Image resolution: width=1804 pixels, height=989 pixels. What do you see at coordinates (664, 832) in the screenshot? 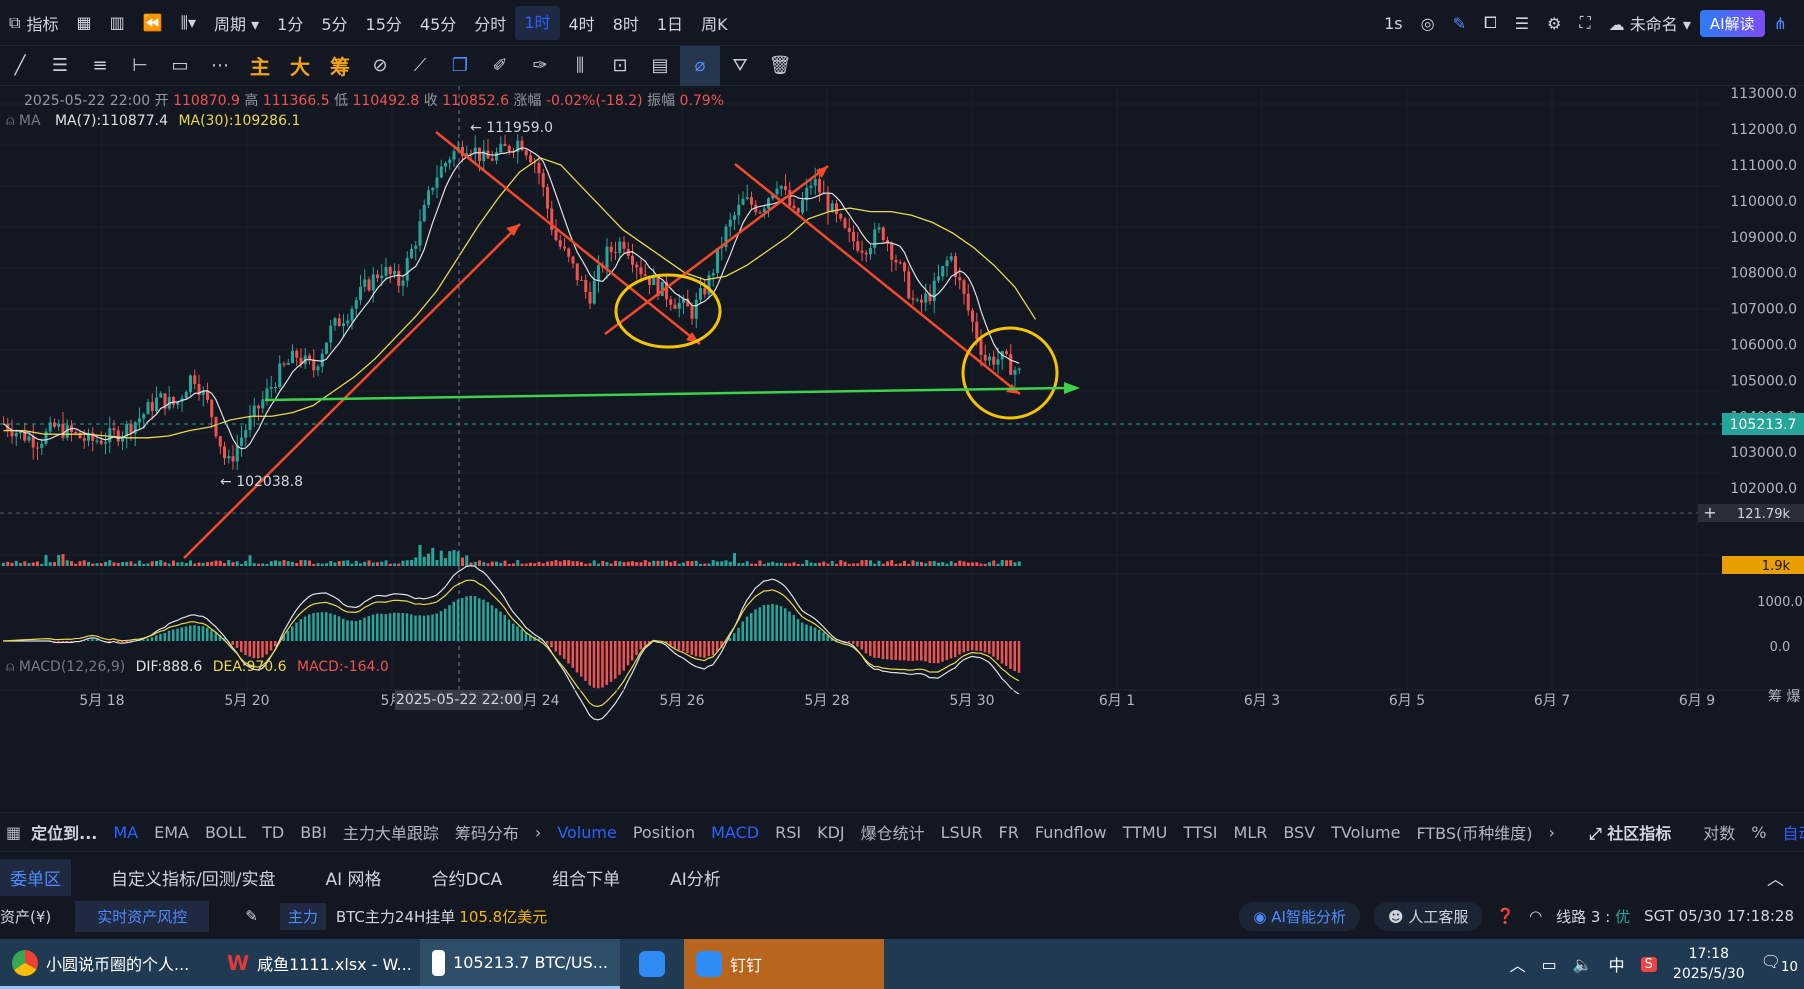
I see `ind-position: Position` at bounding box center [664, 832].